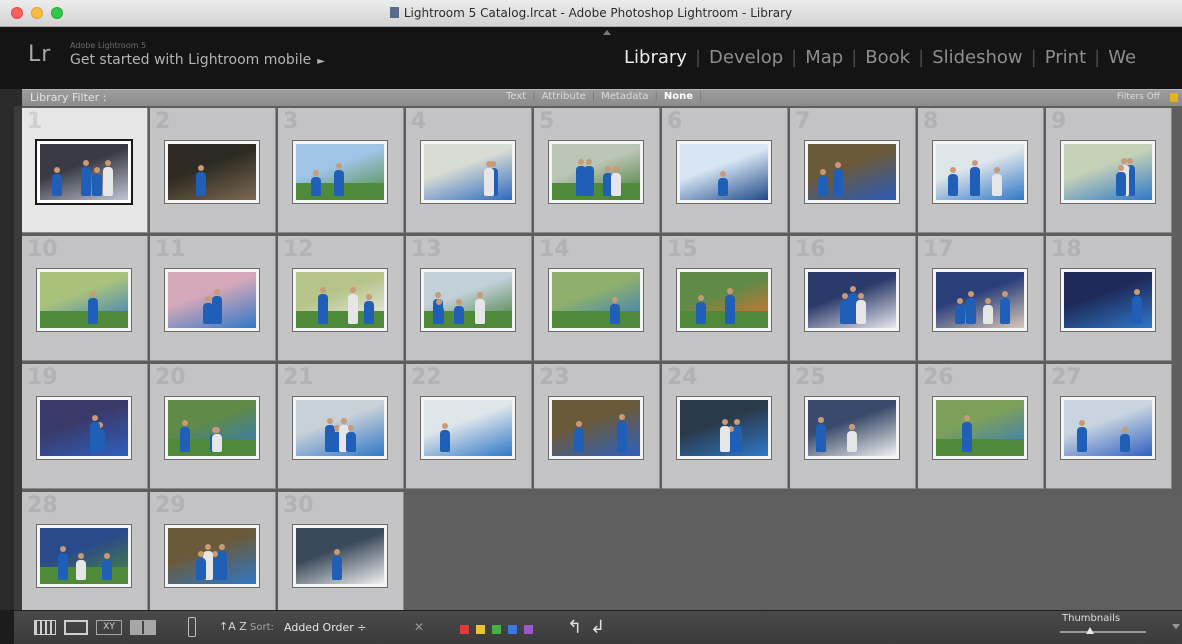 This screenshot has height=644, width=1182. Describe the element at coordinates (1174, 97) in the screenshot. I see `lock-icon` at that location.